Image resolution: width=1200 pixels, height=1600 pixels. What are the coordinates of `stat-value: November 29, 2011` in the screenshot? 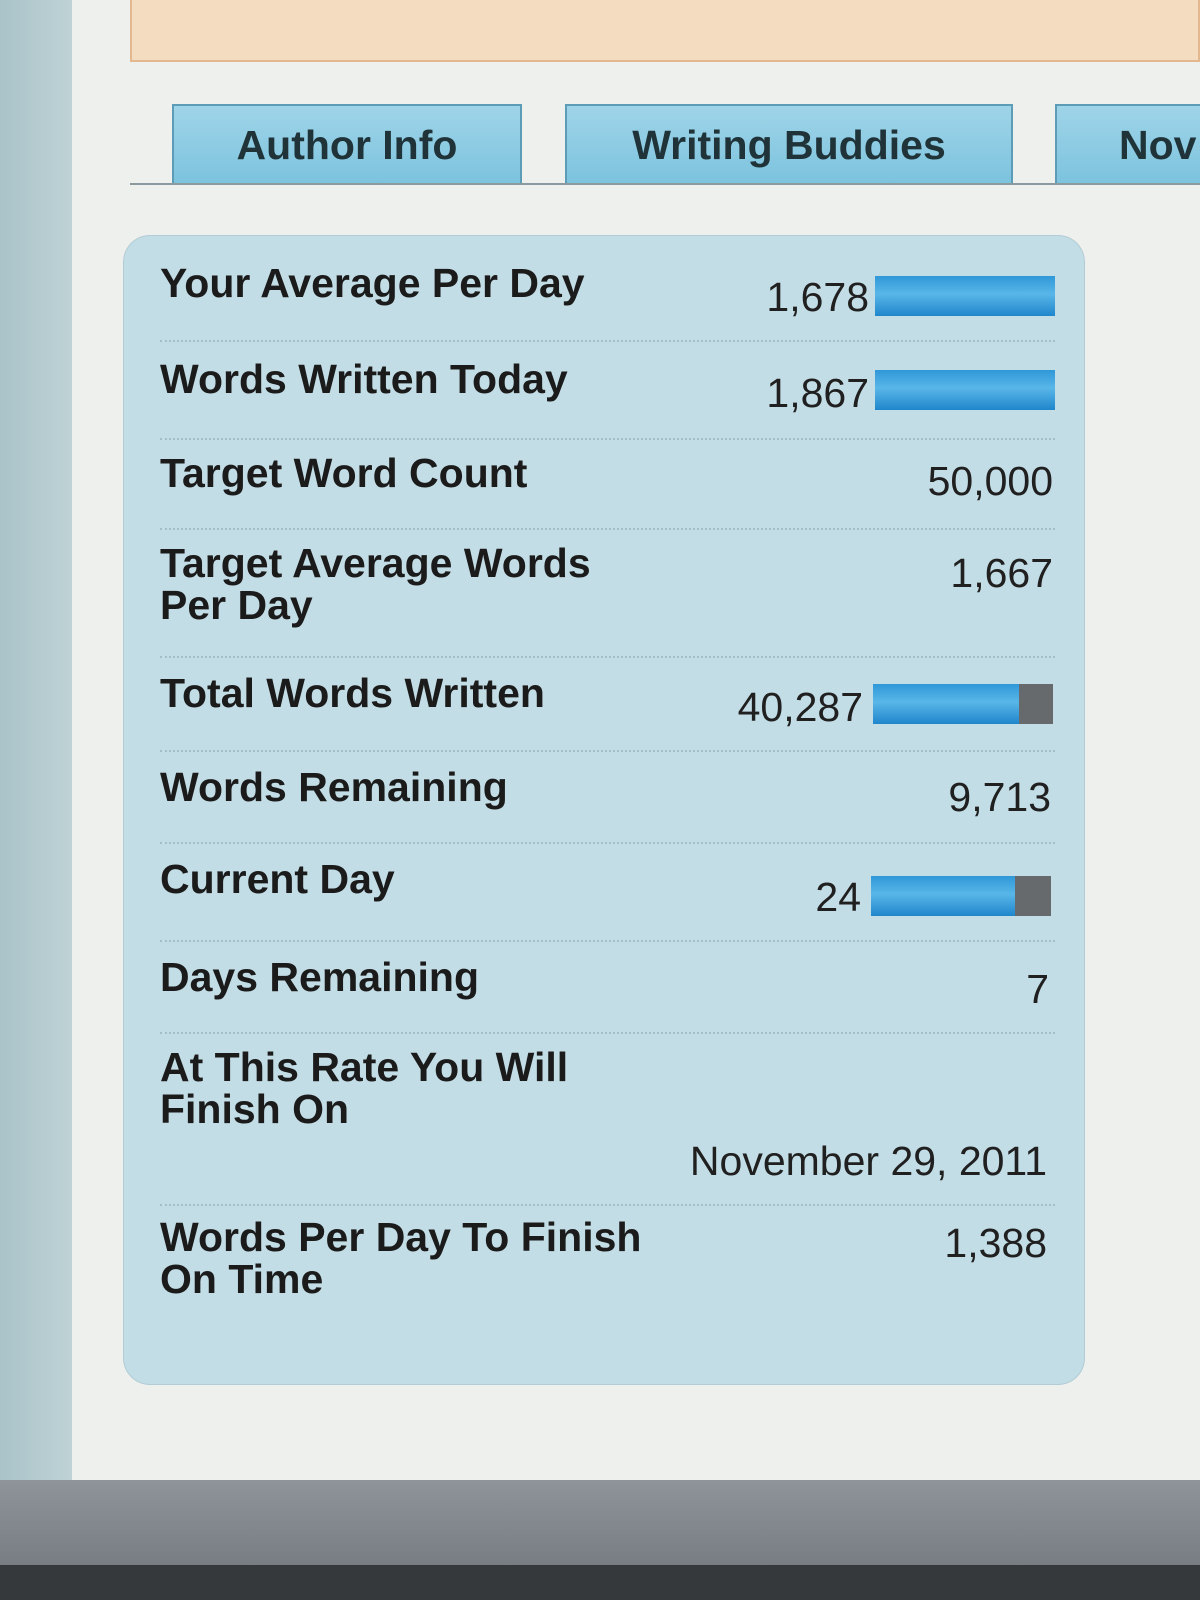 It's located at (868, 1161).